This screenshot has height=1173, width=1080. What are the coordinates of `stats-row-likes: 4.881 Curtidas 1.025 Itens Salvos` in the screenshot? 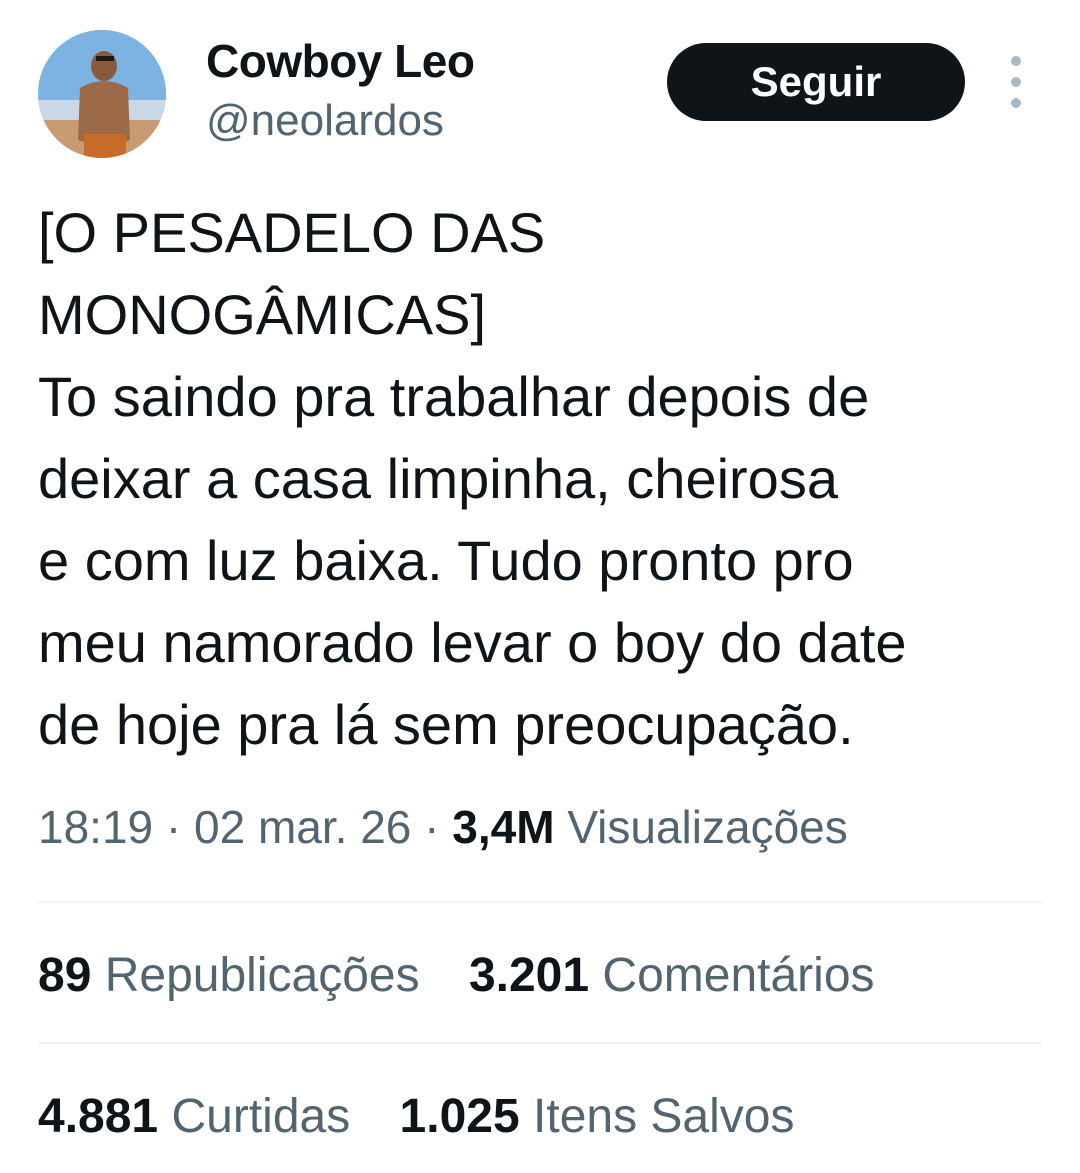 It's located at (434, 1116).